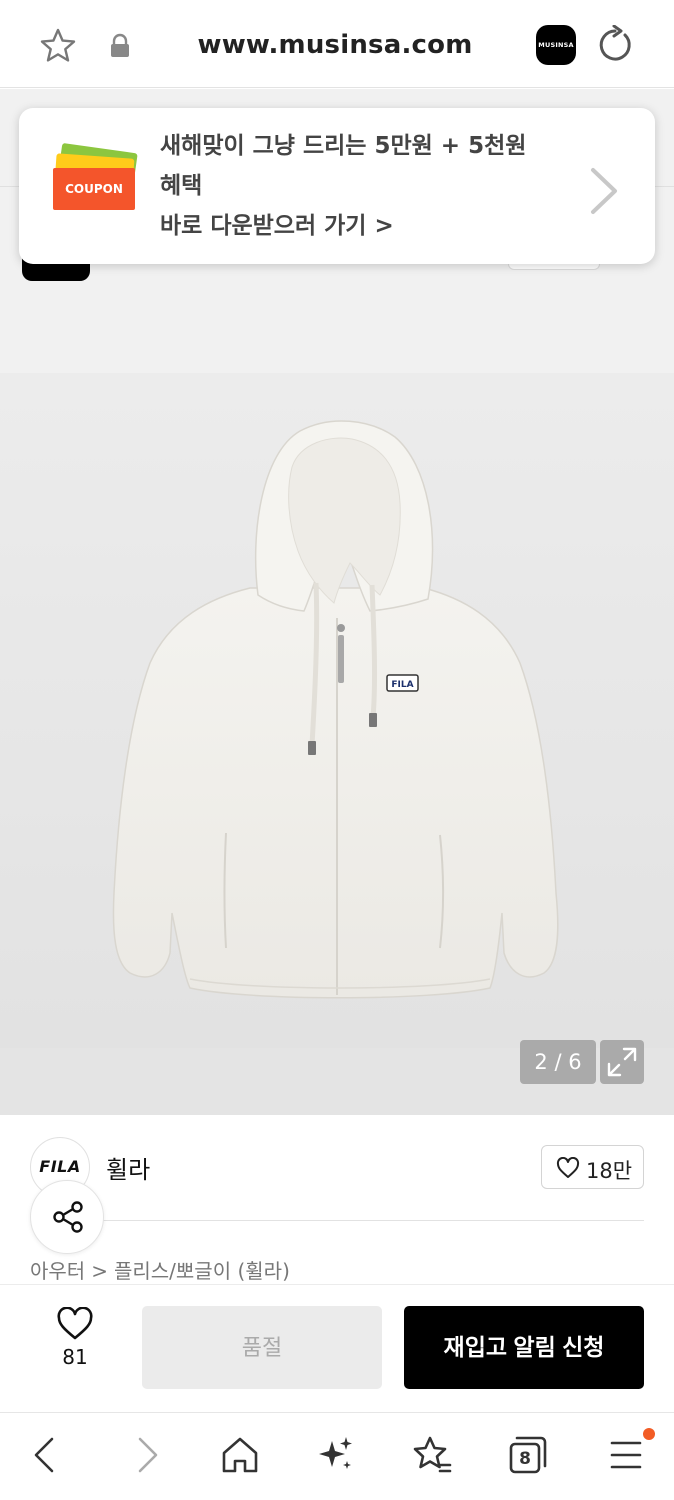 The width and height of the screenshot is (674, 1500). Describe the element at coordinates (58, 46) in the screenshot. I see `star-icon` at that location.